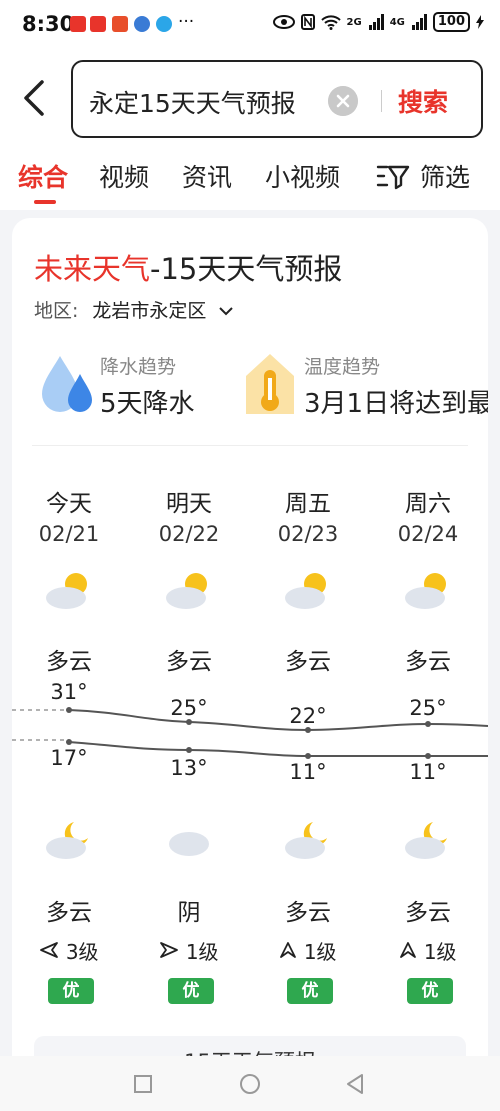  I want to click on tab-news: 资讯, so click(207, 176).